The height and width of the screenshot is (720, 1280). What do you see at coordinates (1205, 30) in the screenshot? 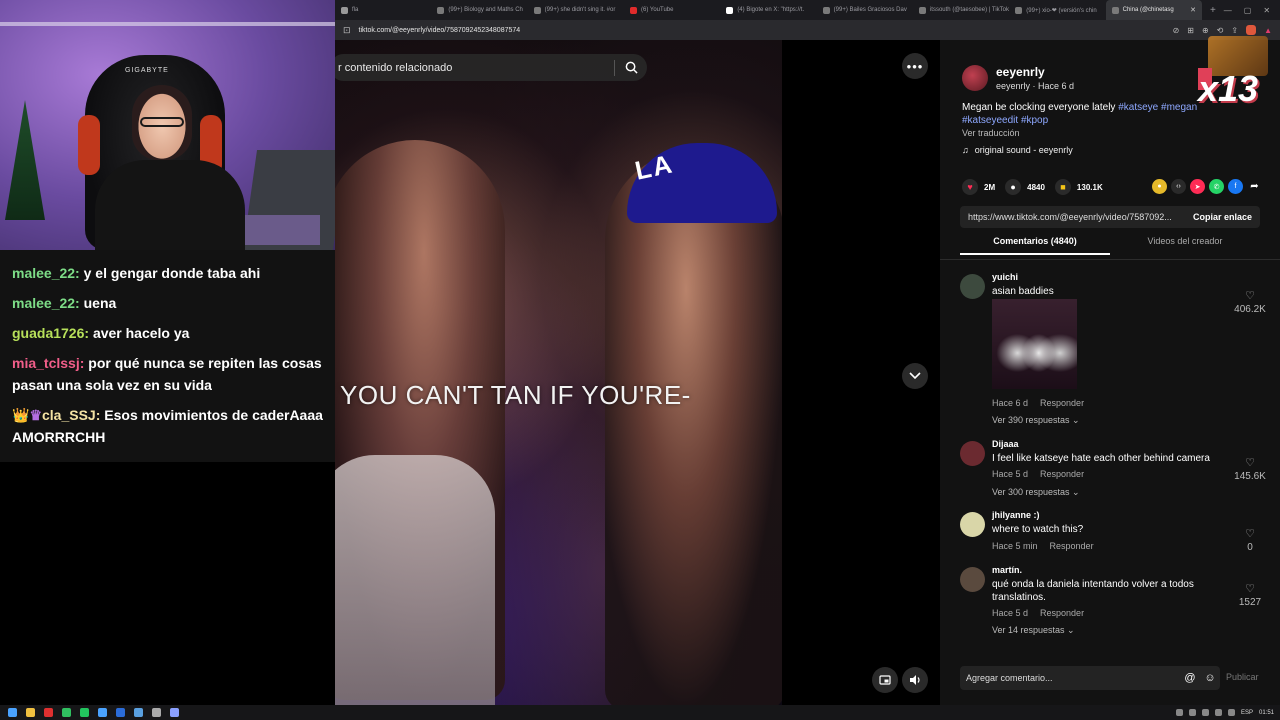
I see `zoom-icon: ⊕` at bounding box center [1205, 30].